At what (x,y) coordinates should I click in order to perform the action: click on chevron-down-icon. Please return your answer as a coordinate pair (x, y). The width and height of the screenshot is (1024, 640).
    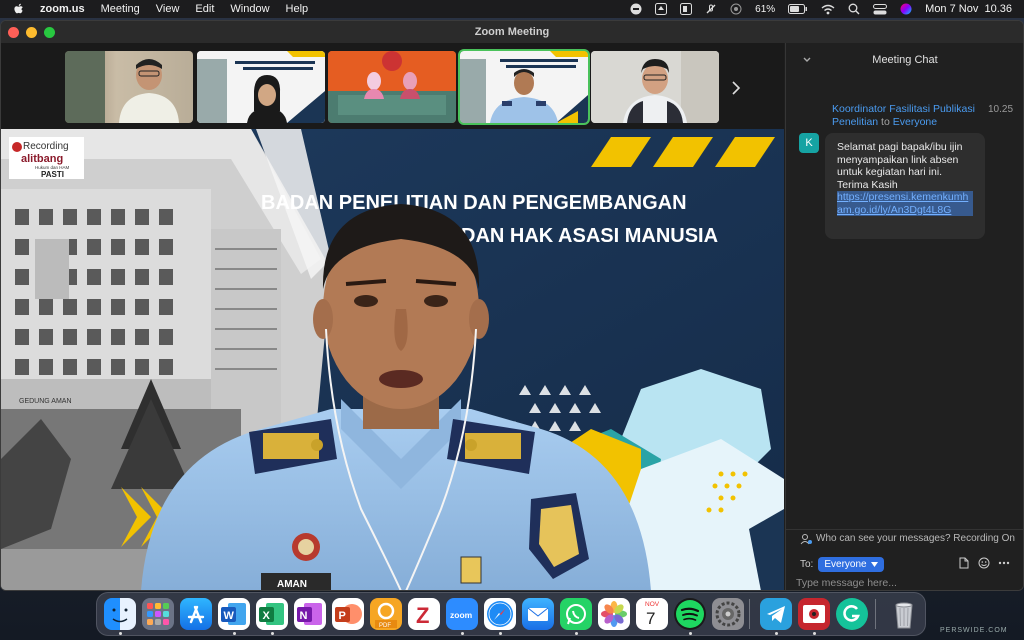
    Looking at the image, I should click on (807, 60).